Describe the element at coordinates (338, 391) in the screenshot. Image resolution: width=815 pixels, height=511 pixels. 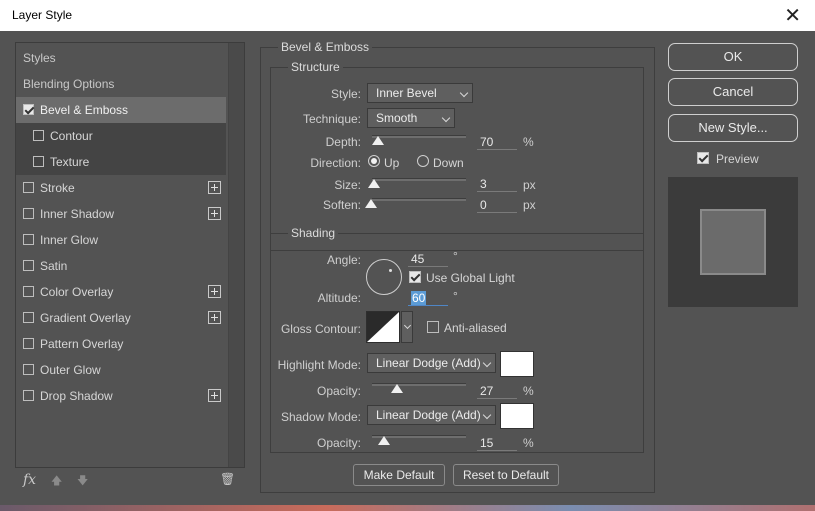
I see `highlight-opacity-label: Opacity:` at that location.